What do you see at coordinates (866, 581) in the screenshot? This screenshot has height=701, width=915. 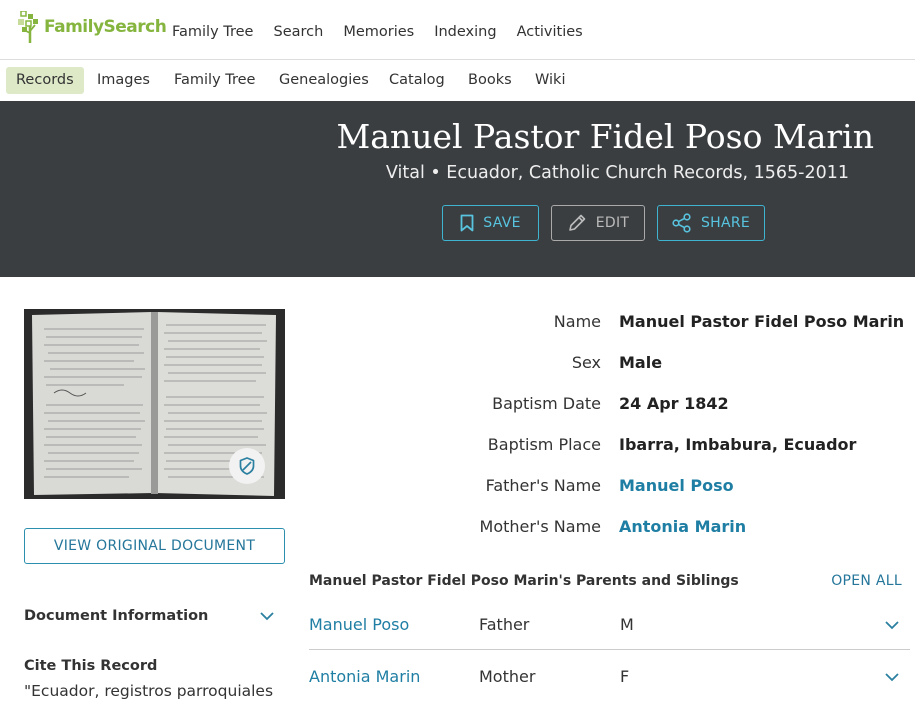 I see `open-all-button: OPEN ALL` at bounding box center [866, 581].